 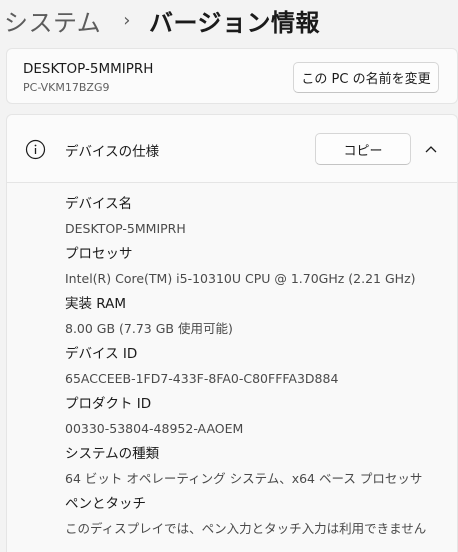 I want to click on spec-value: 00330-53804-48952-AAOEM, so click(x=245, y=428).